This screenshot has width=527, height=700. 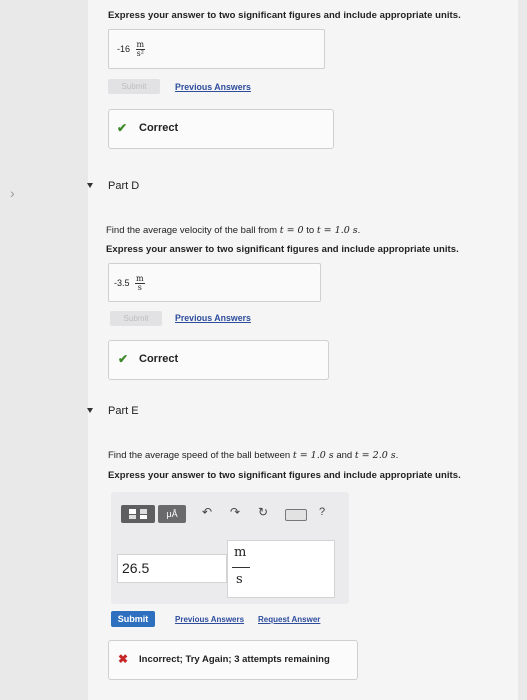 What do you see at coordinates (213, 318) in the screenshot?
I see `partd-previous-answers-link: Previous Answers` at bounding box center [213, 318].